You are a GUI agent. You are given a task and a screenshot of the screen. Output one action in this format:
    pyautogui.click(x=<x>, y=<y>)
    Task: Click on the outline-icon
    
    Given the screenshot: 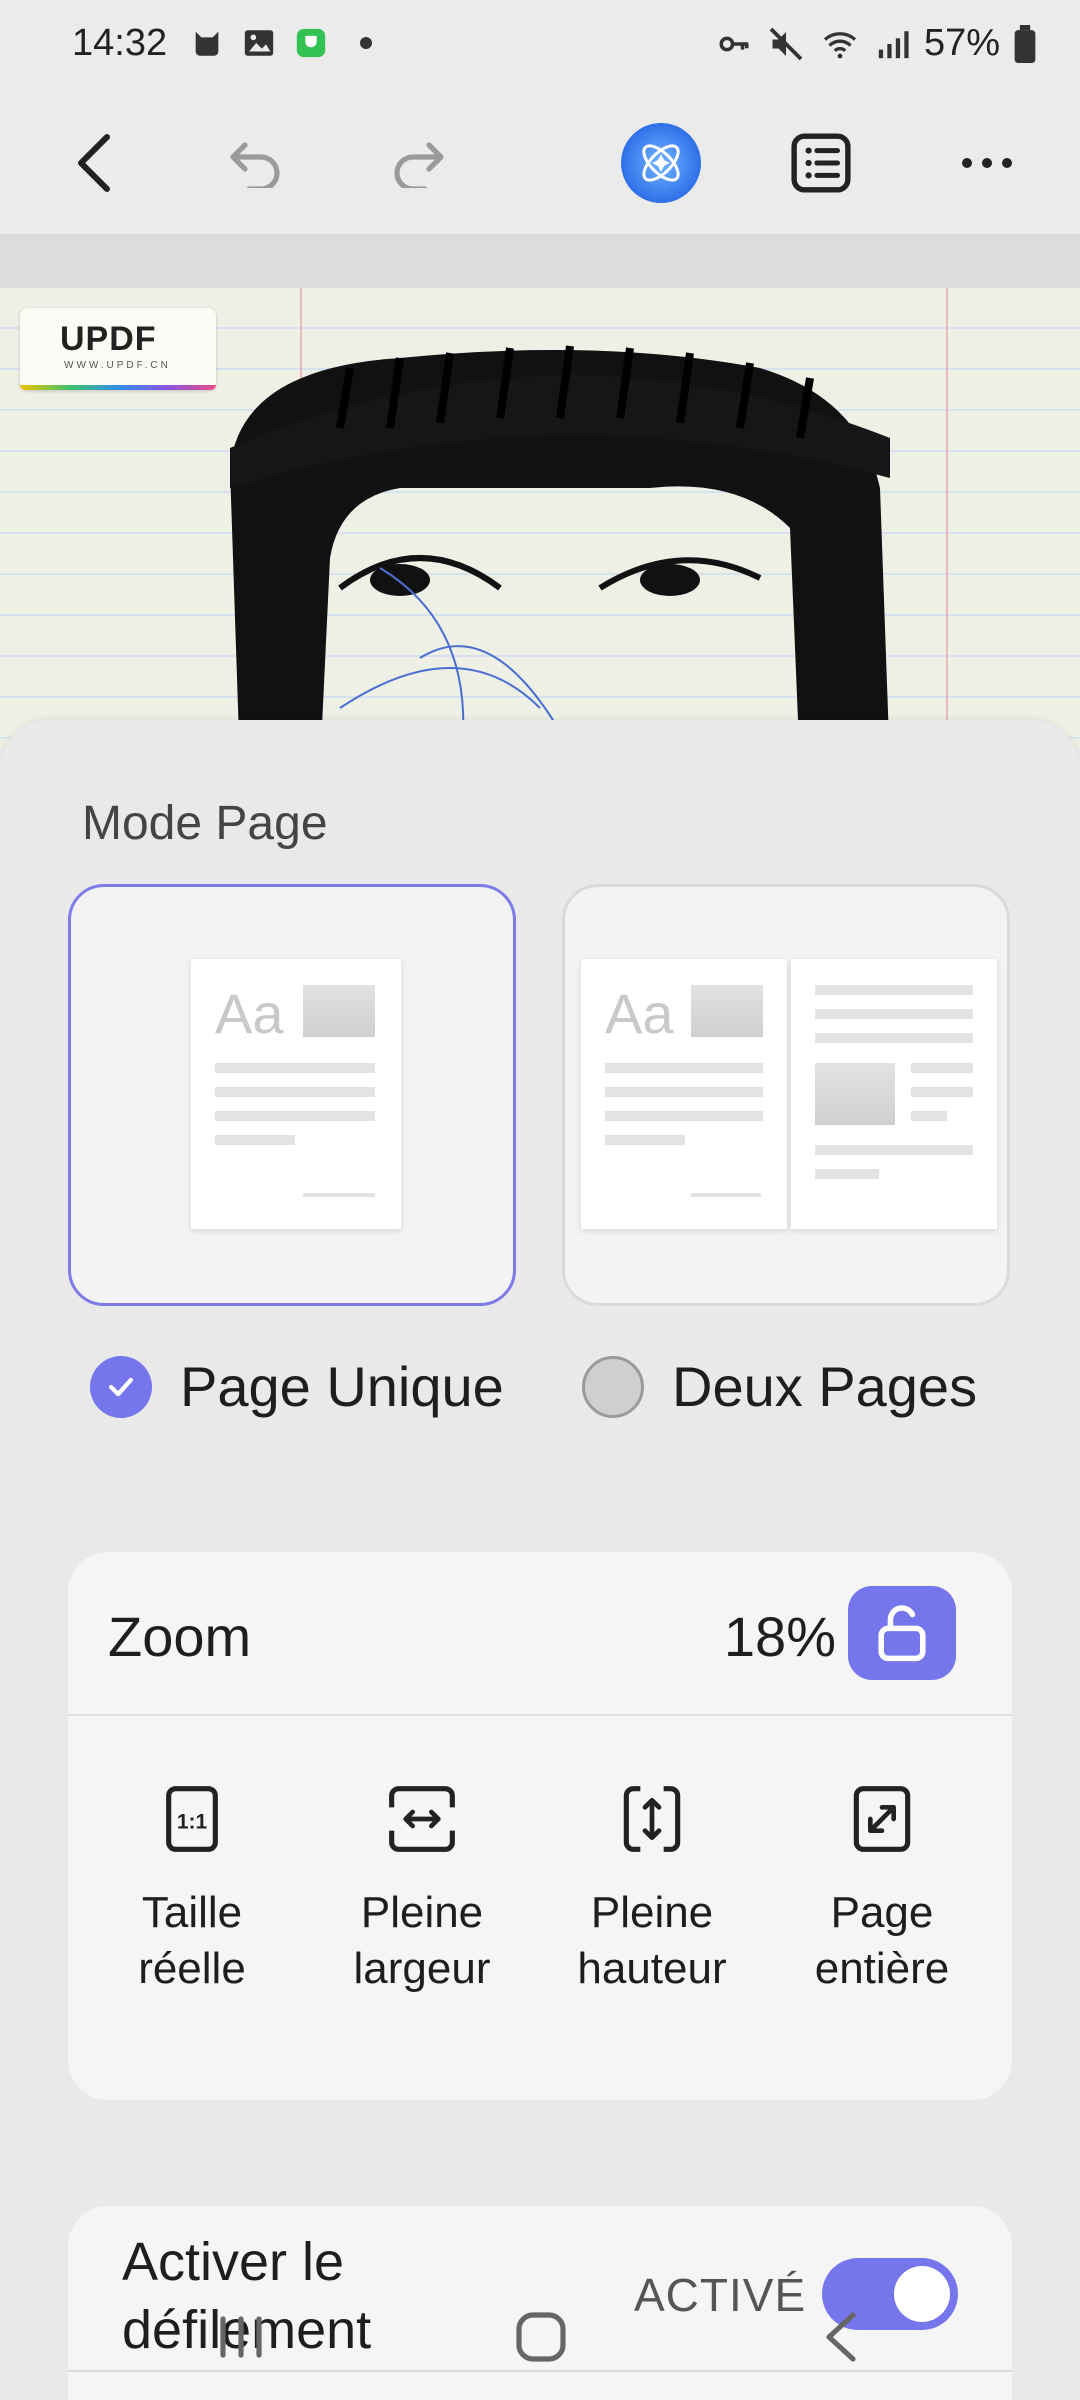 What is the action you would take?
    pyautogui.click(x=821, y=163)
    